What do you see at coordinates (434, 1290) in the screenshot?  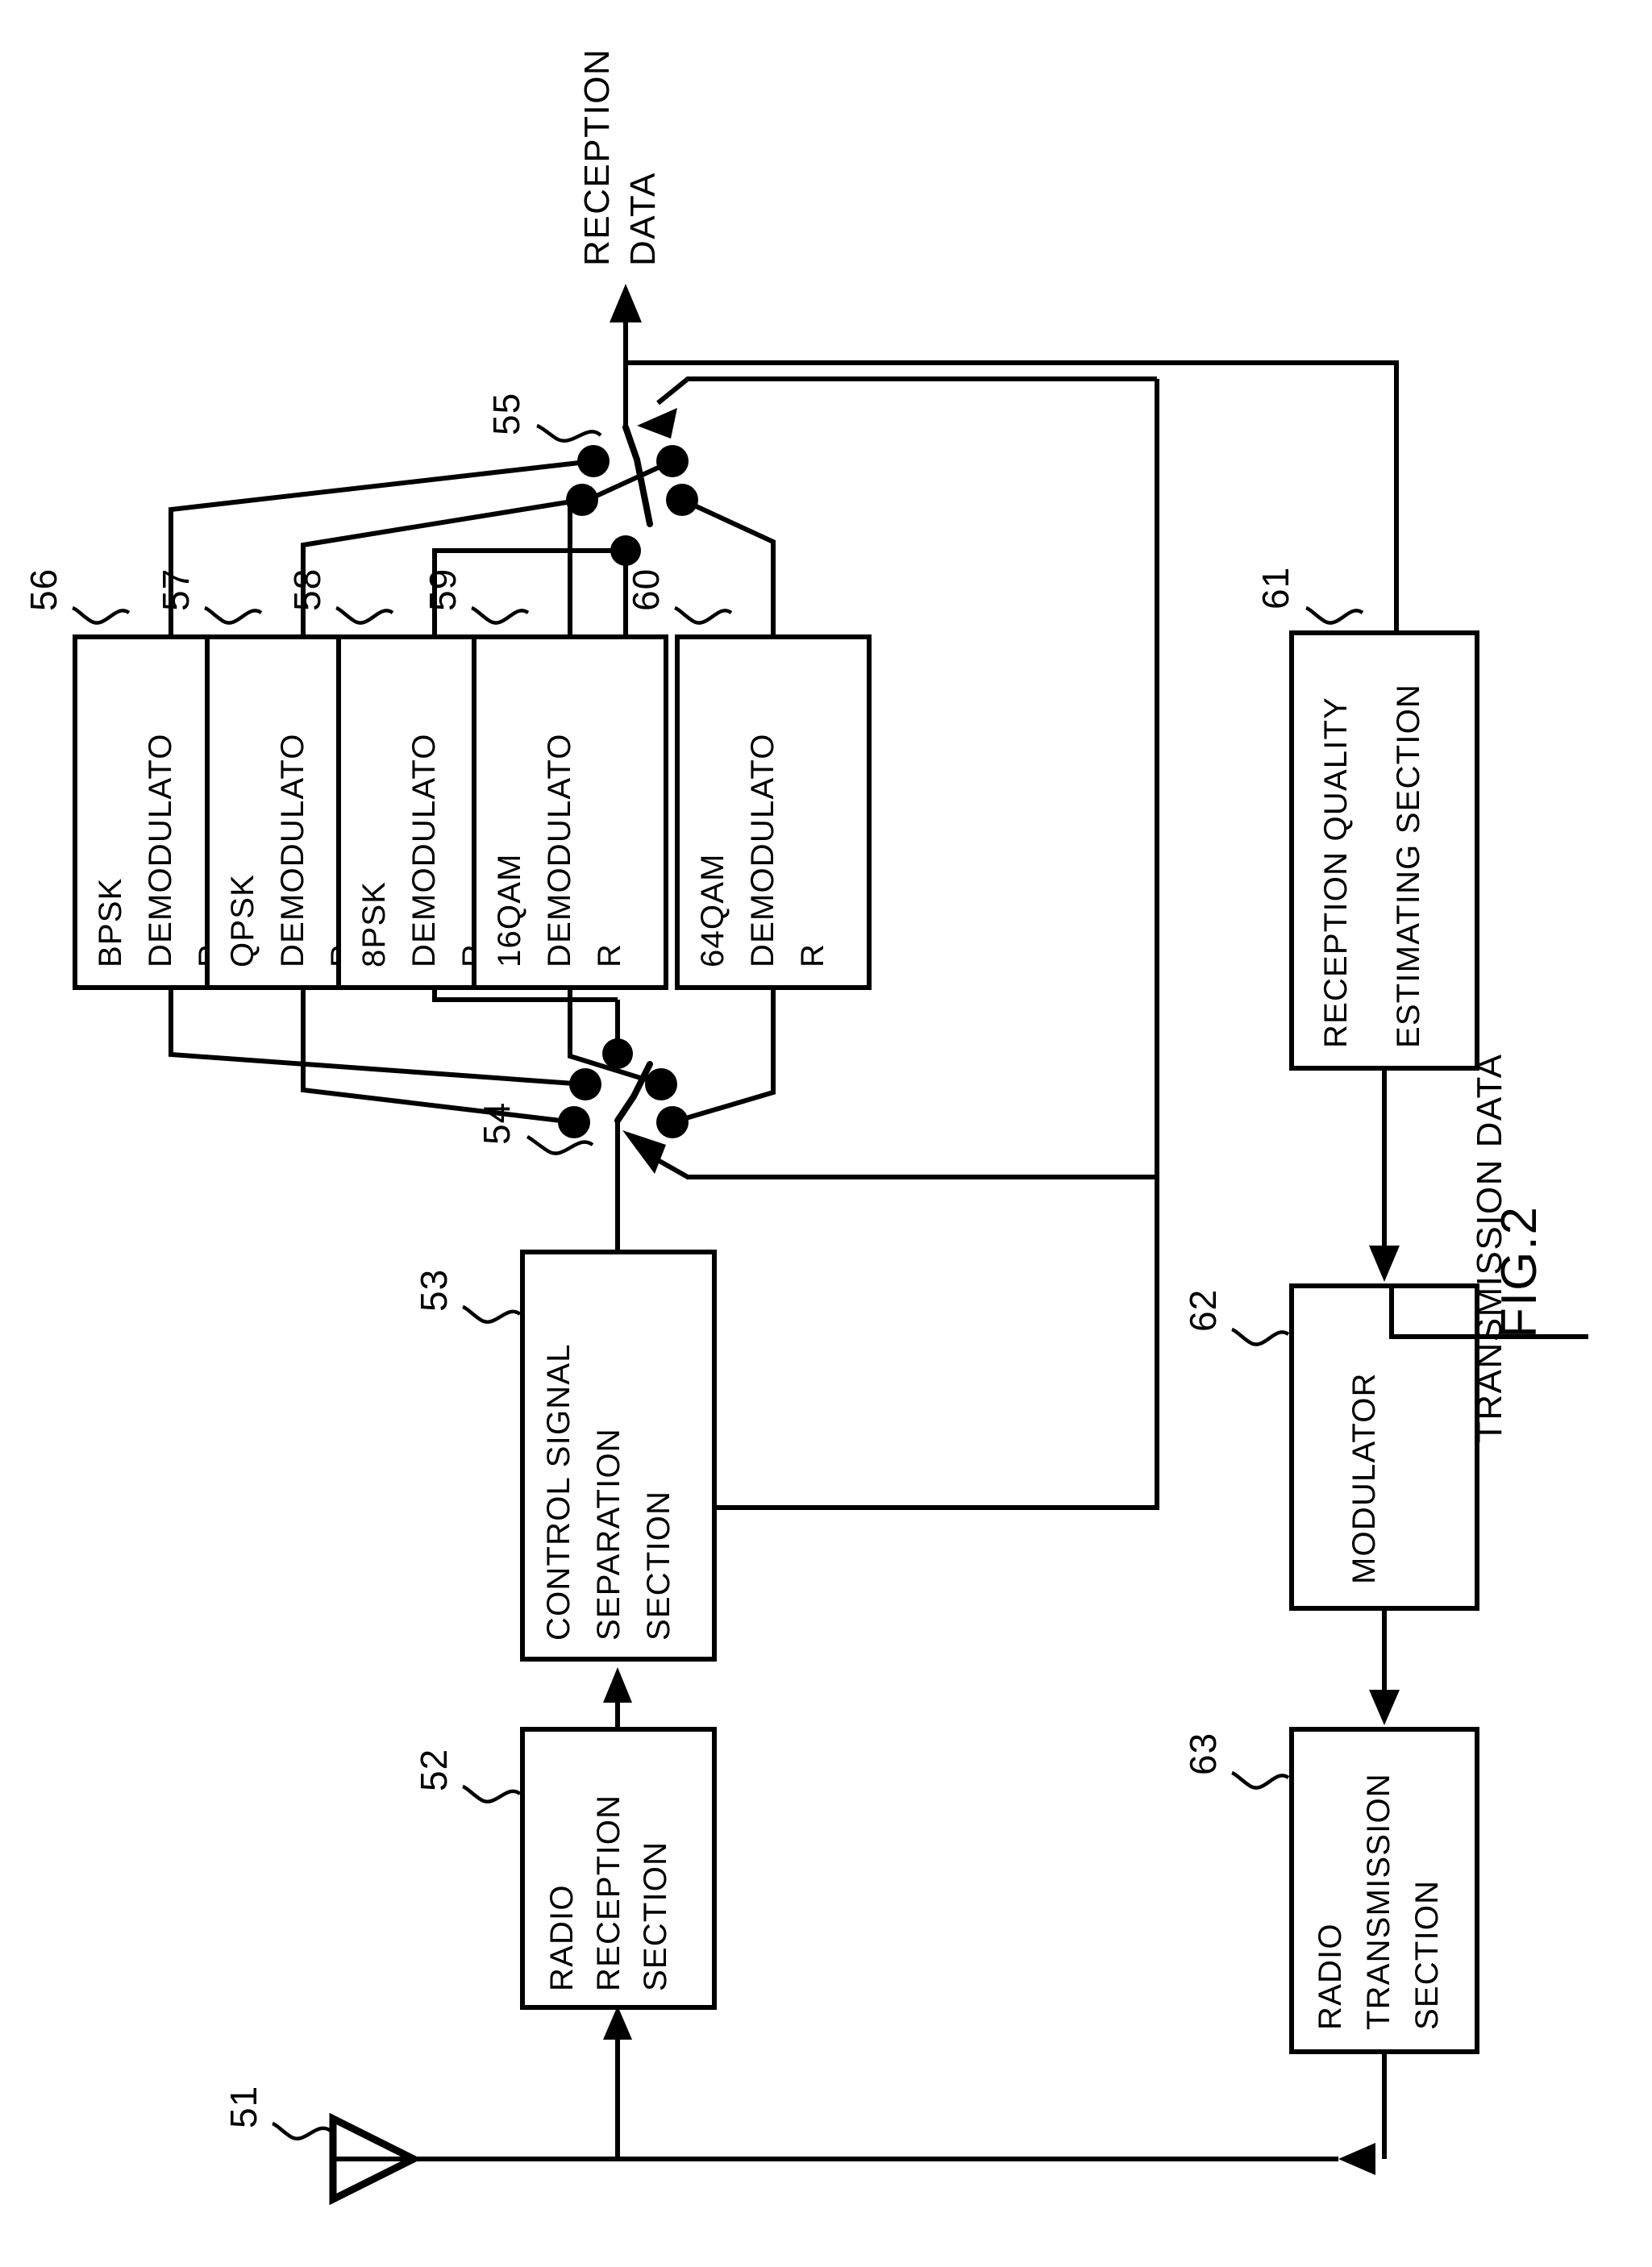 I see `ref-53: 53` at bounding box center [434, 1290].